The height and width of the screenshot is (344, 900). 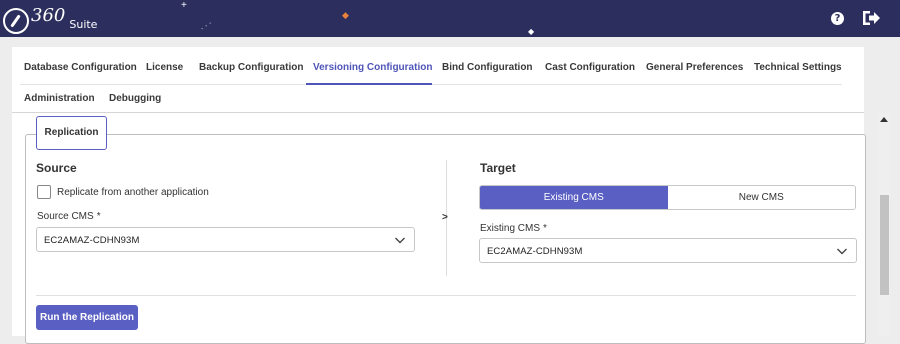 I want to click on compass-icon, so click(x=16, y=21).